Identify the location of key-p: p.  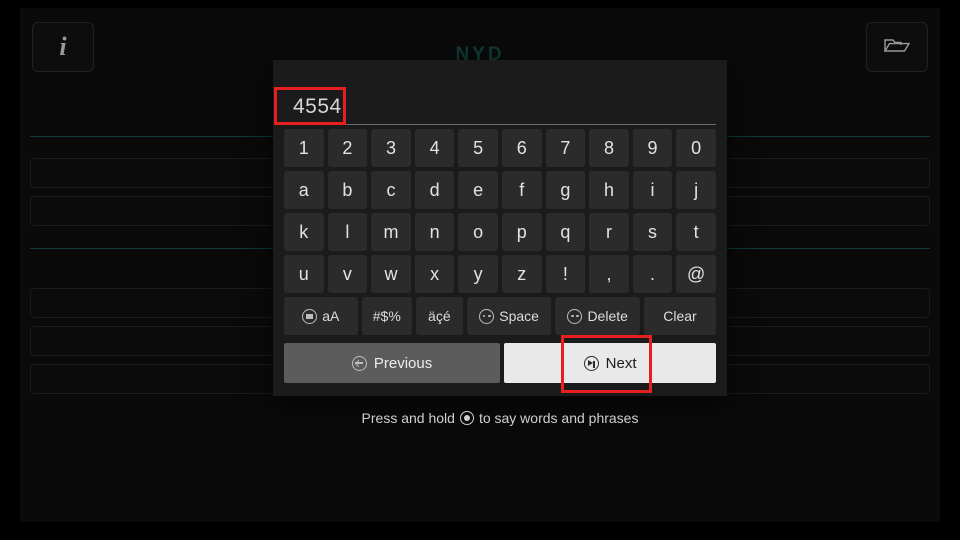
(521, 232).